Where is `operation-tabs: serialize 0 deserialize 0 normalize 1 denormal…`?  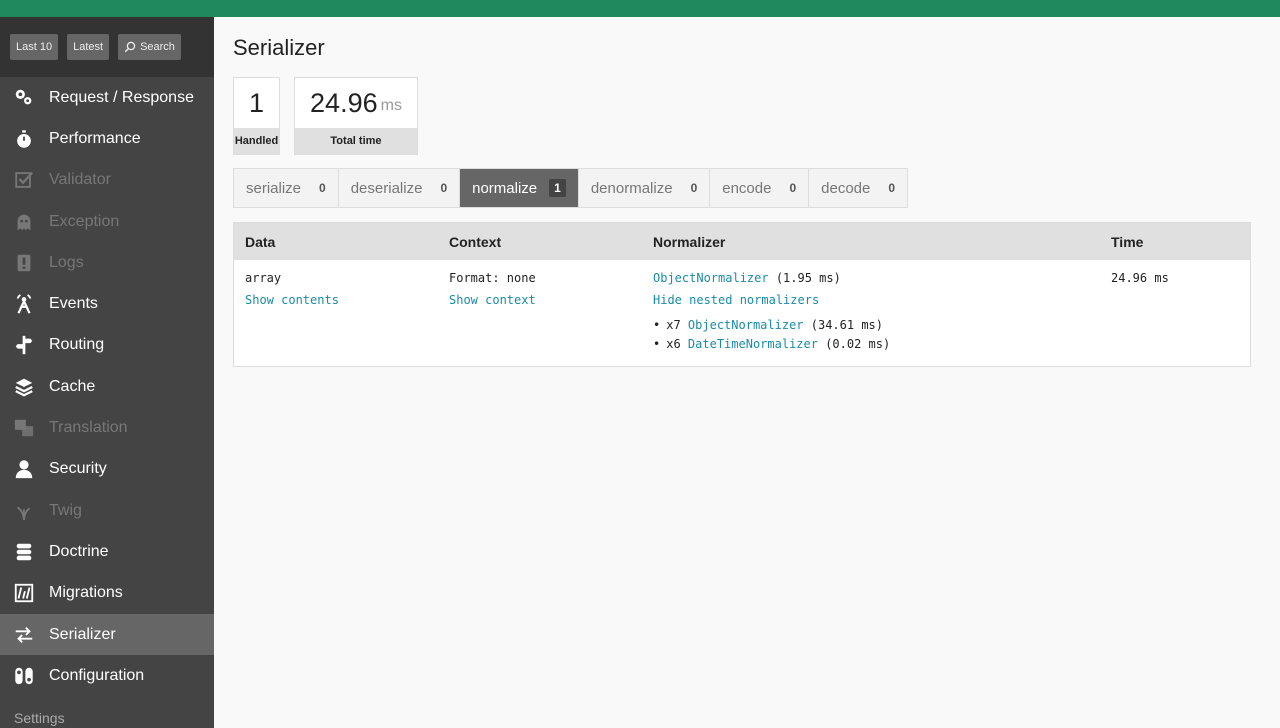
operation-tabs: serialize 0 deserialize 0 normalize 1 denormal… is located at coordinates (571, 188).